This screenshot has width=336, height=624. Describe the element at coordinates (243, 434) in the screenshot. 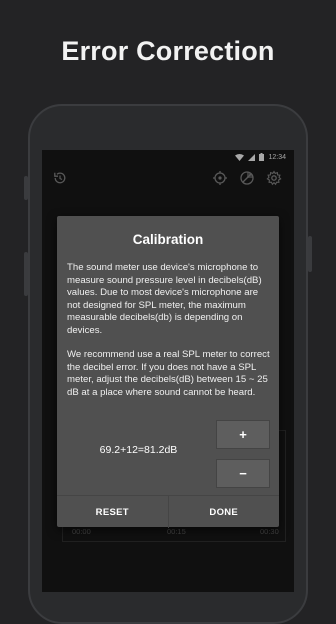

I see `increase-button: +` at that location.